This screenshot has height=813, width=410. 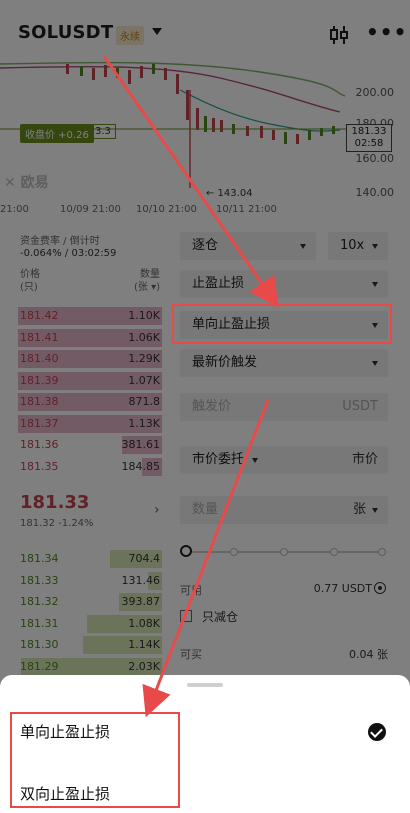 What do you see at coordinates (95, 760) in the screenshot?
I see `highlight-box-options` at bounding box center [95, 760].